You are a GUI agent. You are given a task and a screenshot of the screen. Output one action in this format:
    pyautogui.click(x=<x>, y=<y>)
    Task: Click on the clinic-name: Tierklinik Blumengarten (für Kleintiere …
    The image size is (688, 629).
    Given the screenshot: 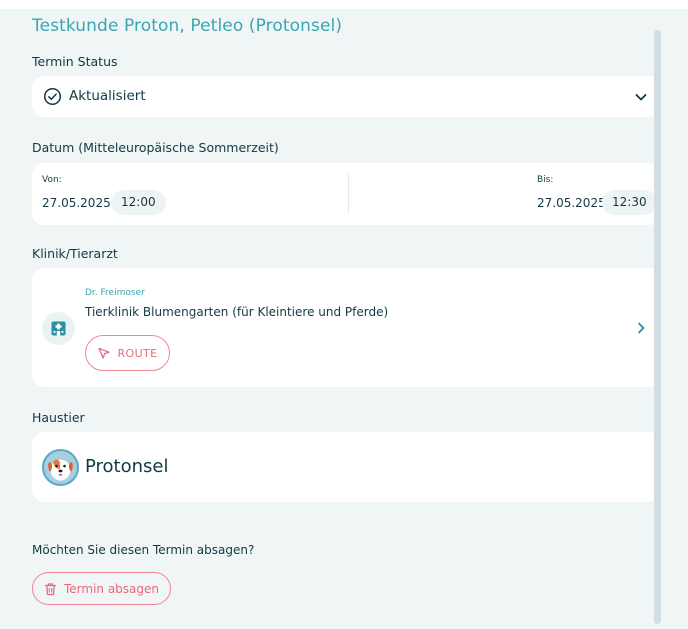 What is the action you would take?
    pyautogui.click(x=237, y=312)
    